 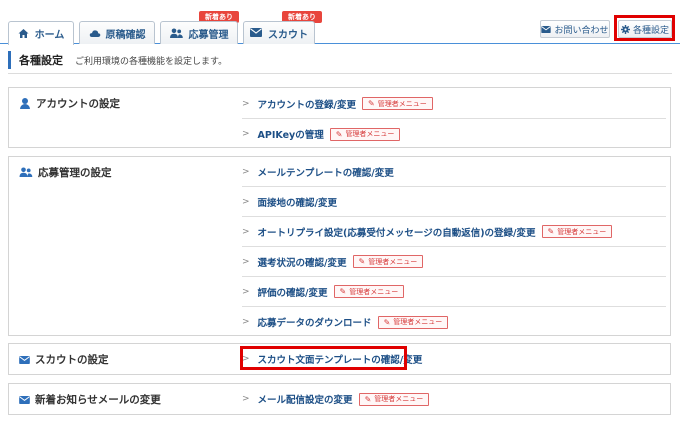 I want to click on list-item: > アカウントの登録/変更 ✎ 管理者メニュー, so click(x=454, y=104).